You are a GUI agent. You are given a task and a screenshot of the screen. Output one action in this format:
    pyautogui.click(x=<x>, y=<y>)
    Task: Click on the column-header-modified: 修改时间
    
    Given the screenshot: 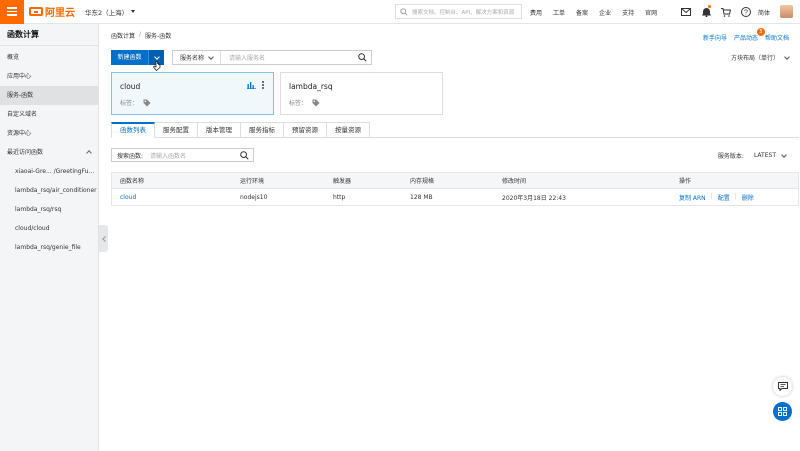 What is the action you would take?
    pyautogui.click(x=514, y=181)
    